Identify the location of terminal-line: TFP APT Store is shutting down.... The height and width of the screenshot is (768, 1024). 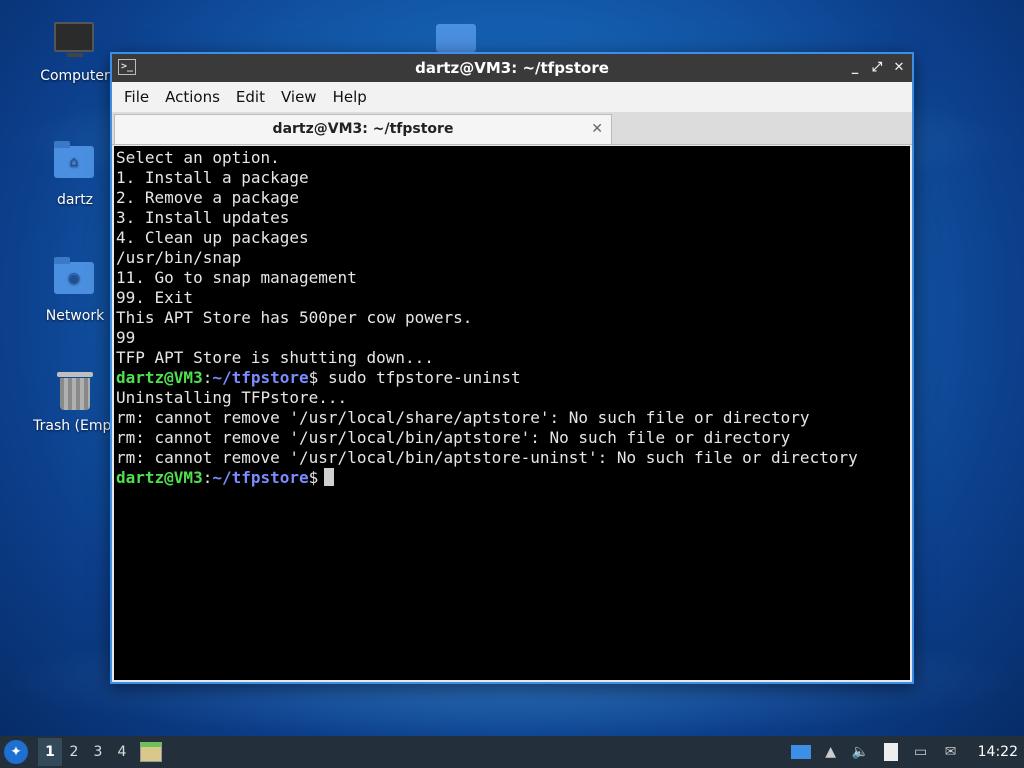
(275, 357).